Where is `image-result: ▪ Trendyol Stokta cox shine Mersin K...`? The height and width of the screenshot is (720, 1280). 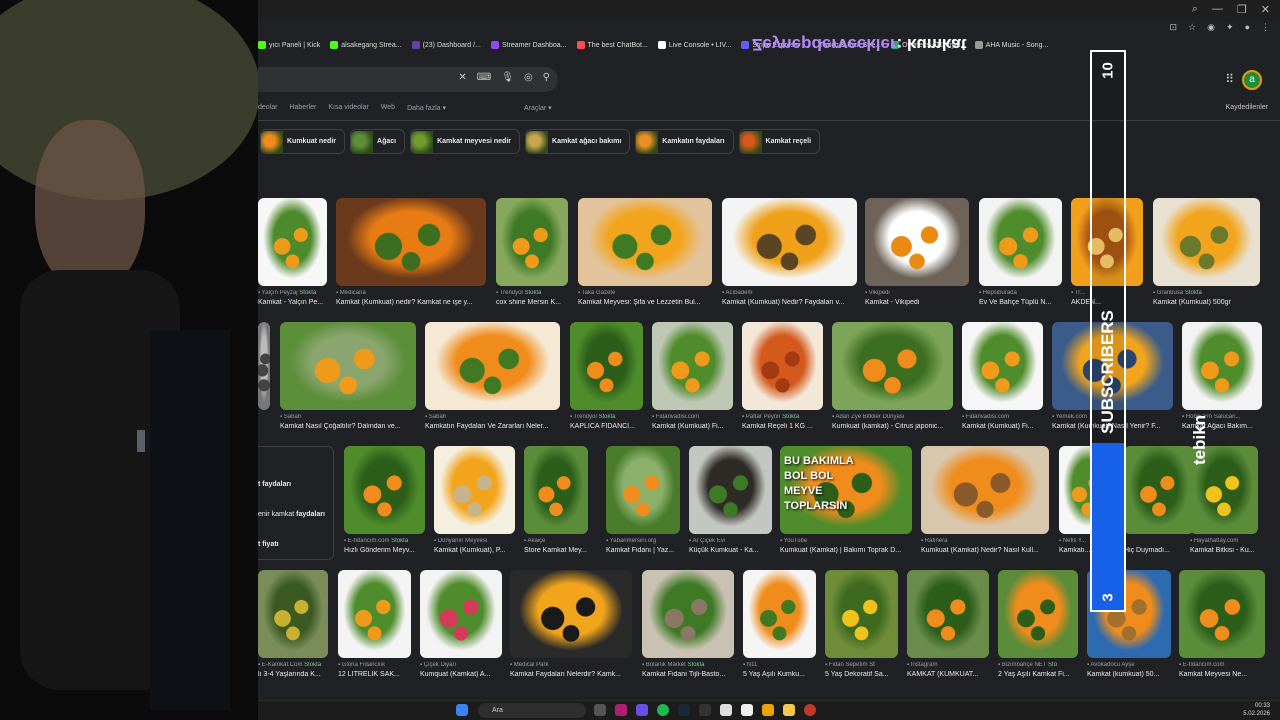 image-result: ▪ Trendyol Stokta cox shine Mersin K... is located at coordinates (532, 255).